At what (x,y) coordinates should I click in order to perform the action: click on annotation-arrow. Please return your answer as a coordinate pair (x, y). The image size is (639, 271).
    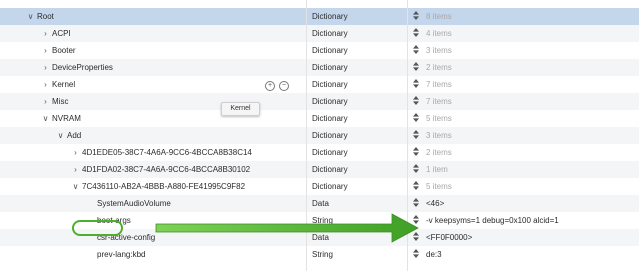
    Looking at the image, I should click on (287, 228).